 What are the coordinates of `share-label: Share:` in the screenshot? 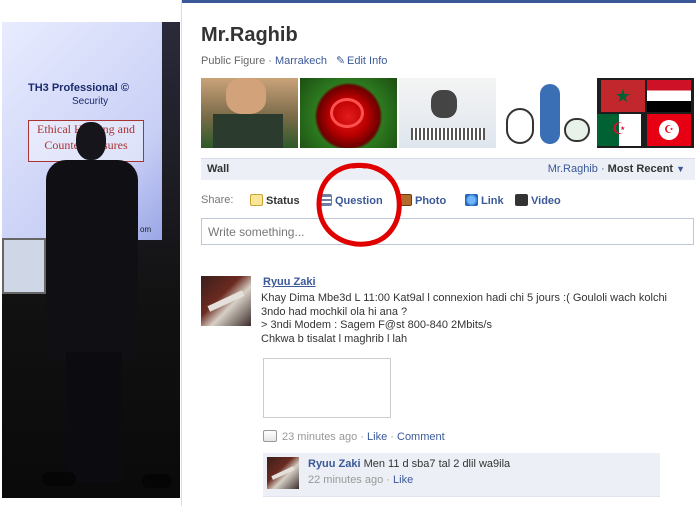 It's located at (217, 200).